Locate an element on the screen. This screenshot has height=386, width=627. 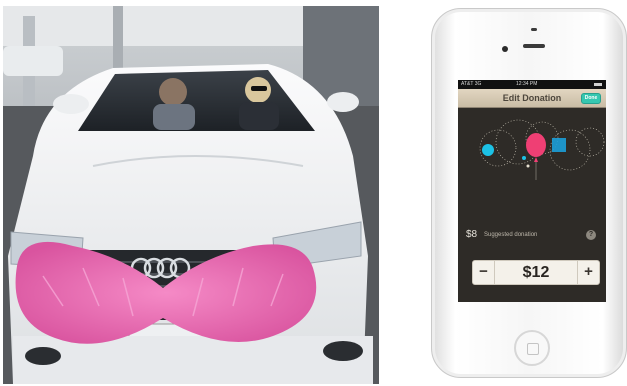
earpiece-icon is located at coordinates (534, 46).